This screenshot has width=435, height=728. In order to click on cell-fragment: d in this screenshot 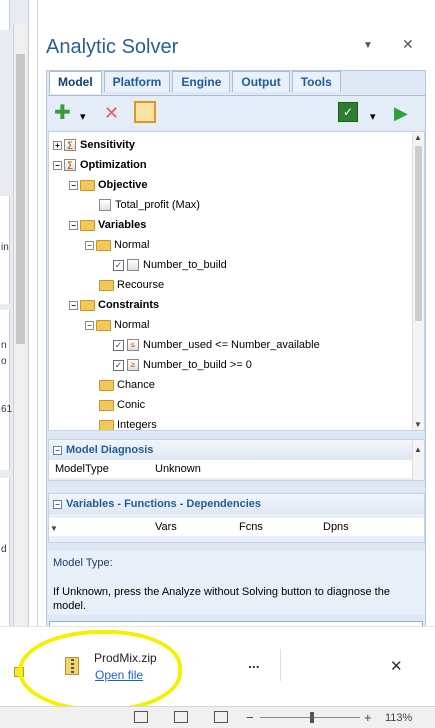, I will do `click(4, 549)`.